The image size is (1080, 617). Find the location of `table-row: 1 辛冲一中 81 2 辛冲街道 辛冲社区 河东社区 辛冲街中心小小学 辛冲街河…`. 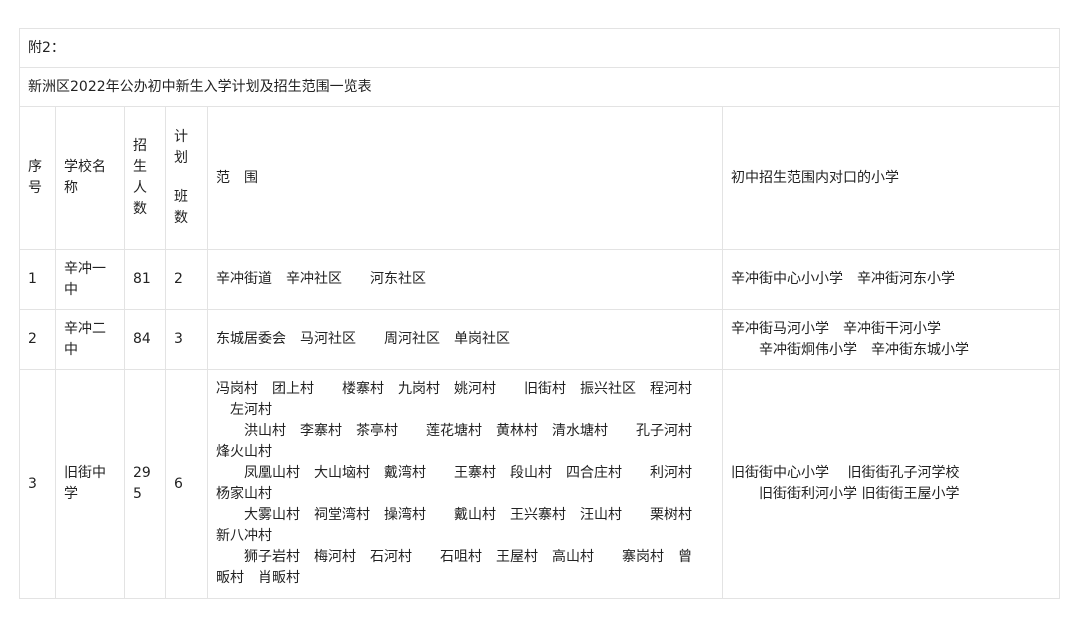

table-row: 1 辛冲一中 81 2 辛冲街道 辛冲社区 河东社区 辛冲街中心小小学 辛冲街河… is located at coordinates (540, 279).